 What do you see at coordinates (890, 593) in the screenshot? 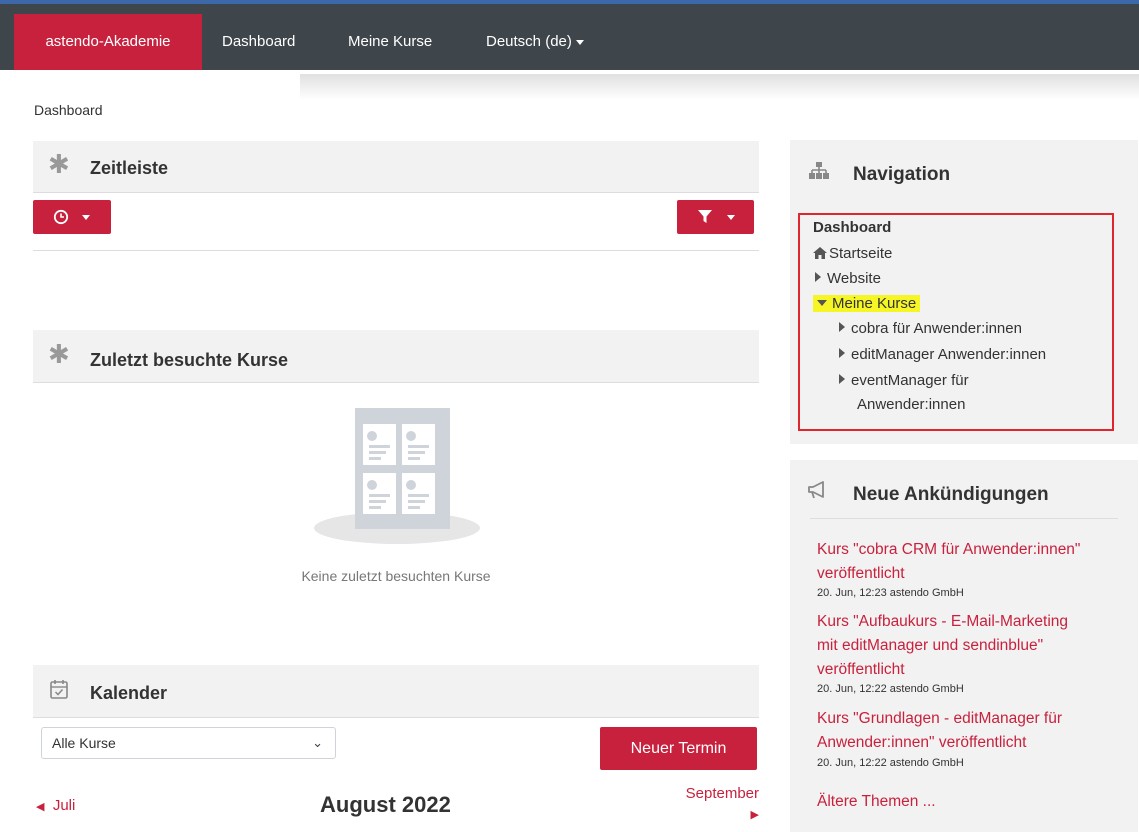
I see `announcement-meta: 20. Jun, 12:23 astendo GmbH` at bounding box center [890, 593].